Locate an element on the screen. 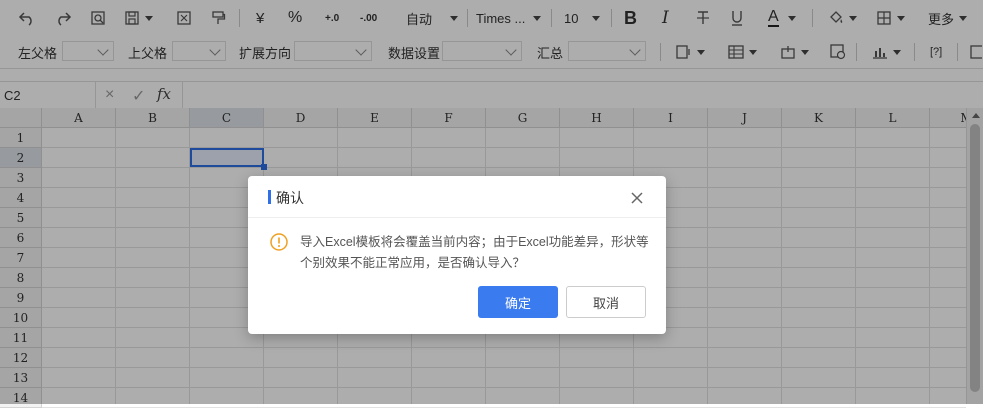  dialog-header: 确认 is located at coordinates (457, 197).